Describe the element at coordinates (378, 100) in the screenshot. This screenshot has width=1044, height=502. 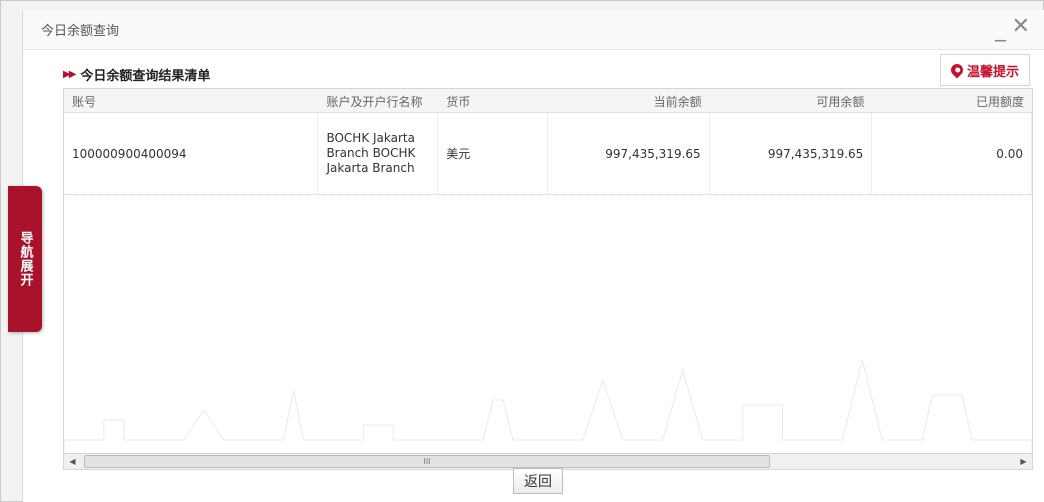
I see `column-header-bank-name: 账户及开户行名称` at that location.